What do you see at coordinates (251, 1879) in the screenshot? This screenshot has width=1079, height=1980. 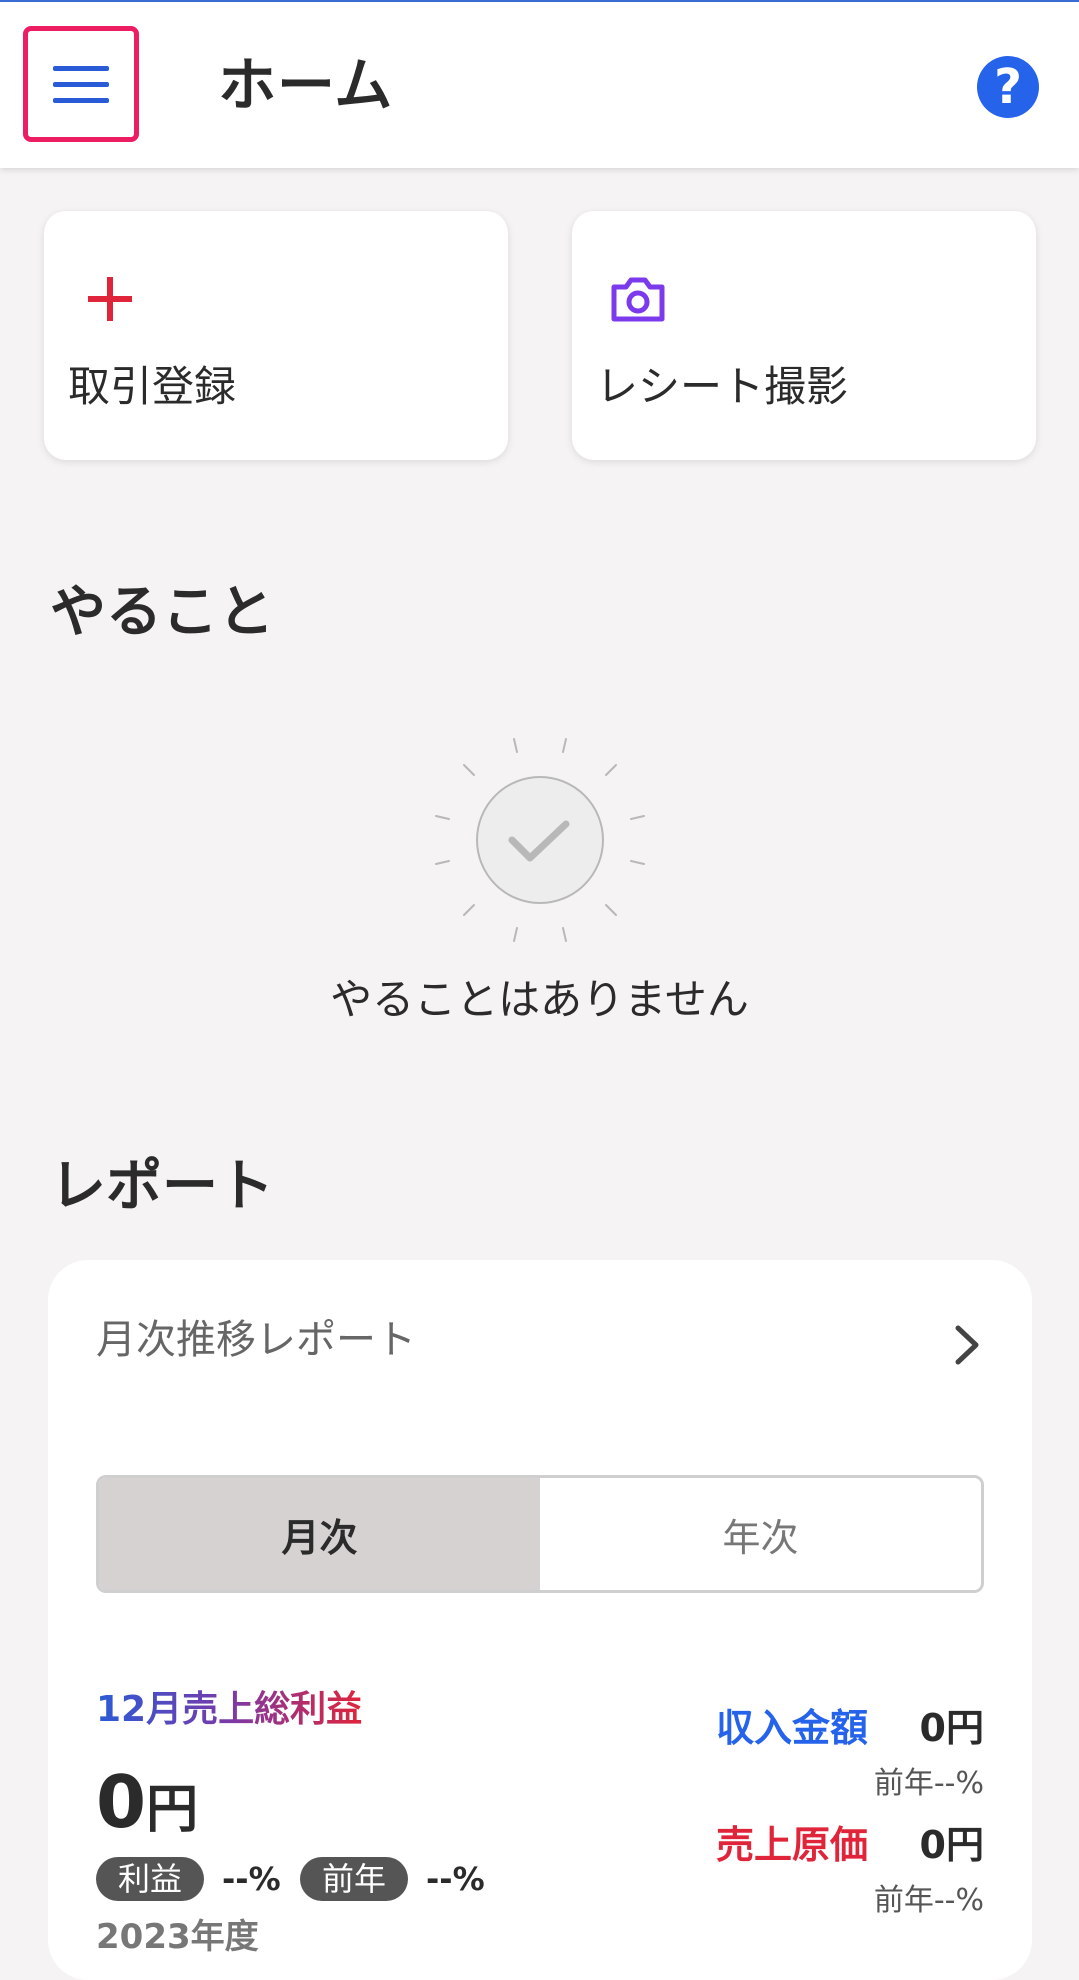 I see `profit-percent: --%` at bounding box center [251, 1879].